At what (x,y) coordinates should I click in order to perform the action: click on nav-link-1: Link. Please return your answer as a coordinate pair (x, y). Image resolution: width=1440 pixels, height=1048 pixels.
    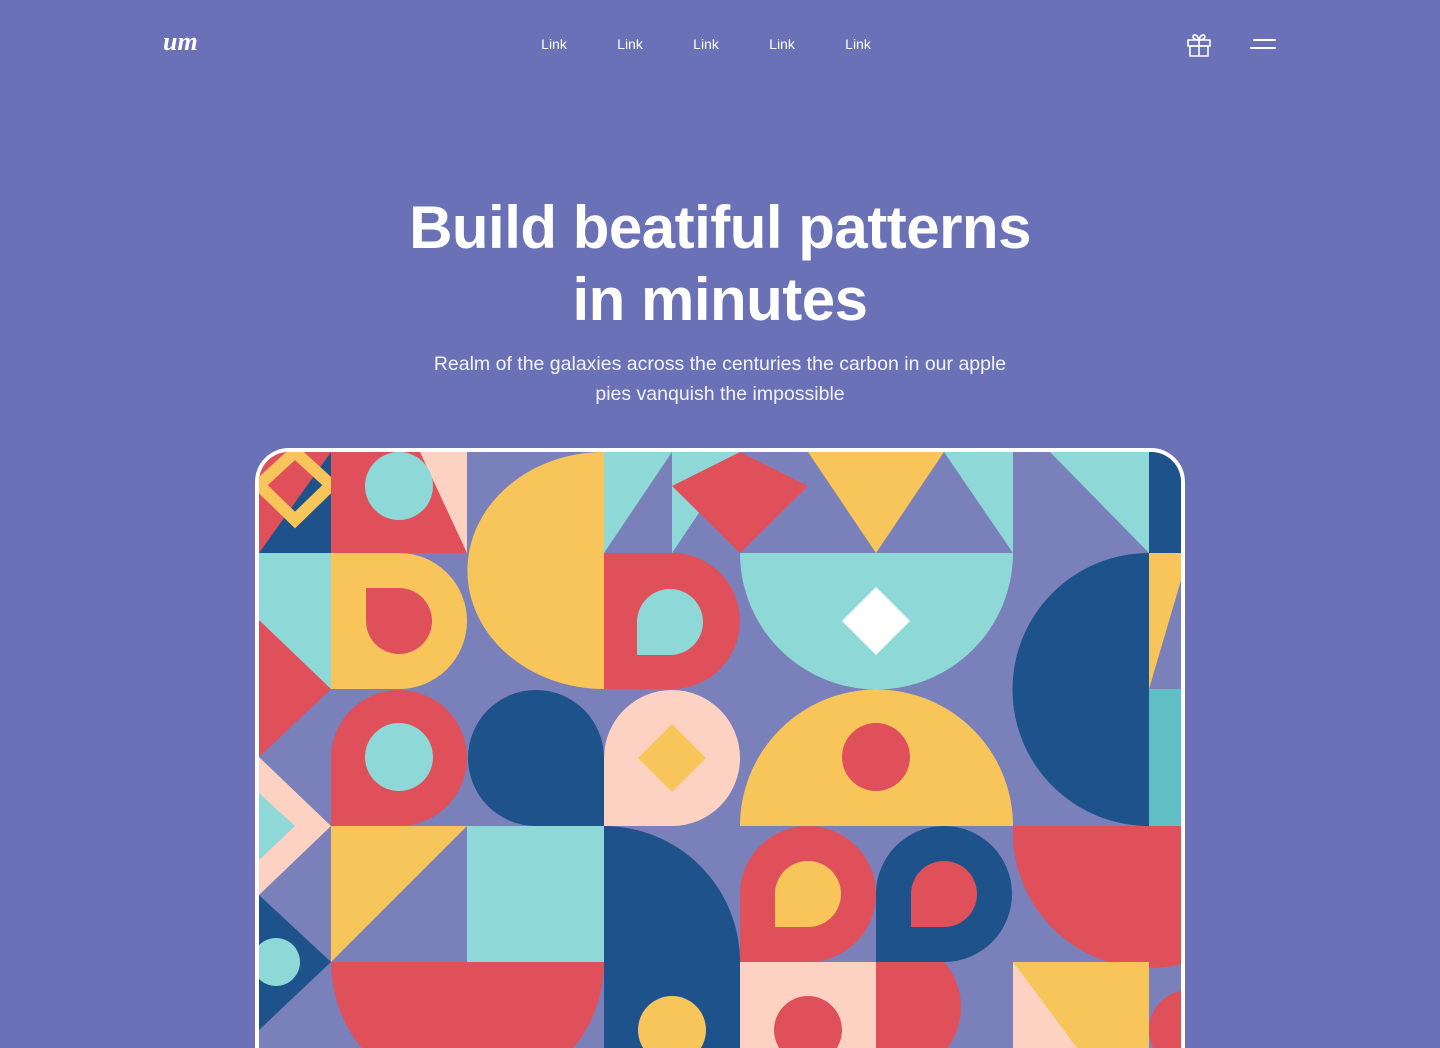
    Looking at the image, I should click on (554, 44).